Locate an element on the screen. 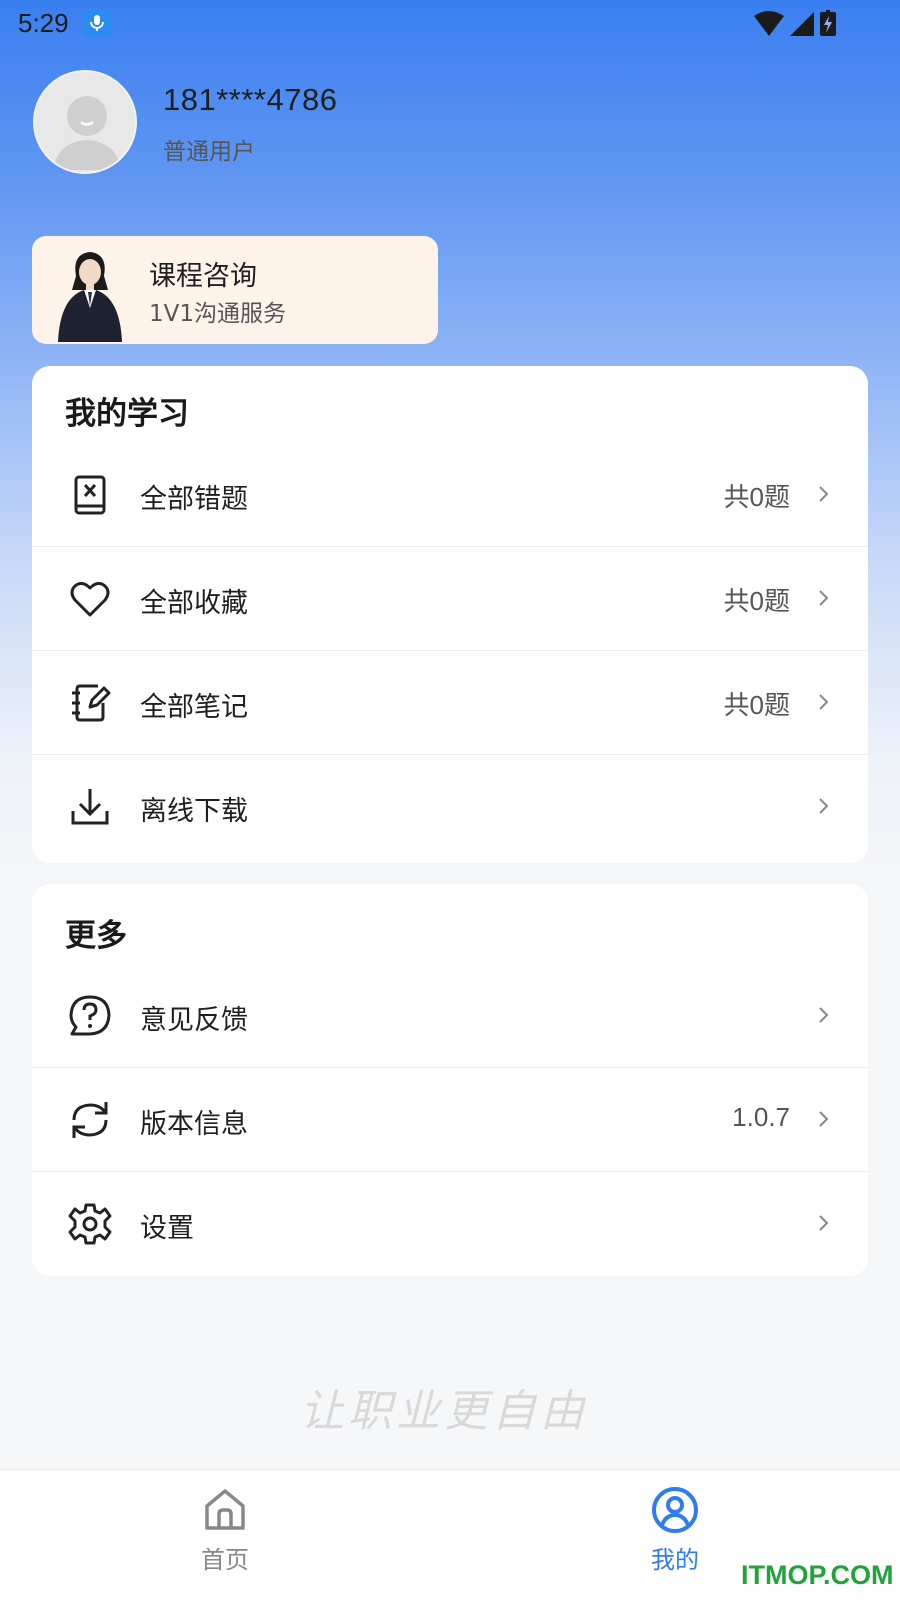  signal-icon is located at coordinates (802, 24).